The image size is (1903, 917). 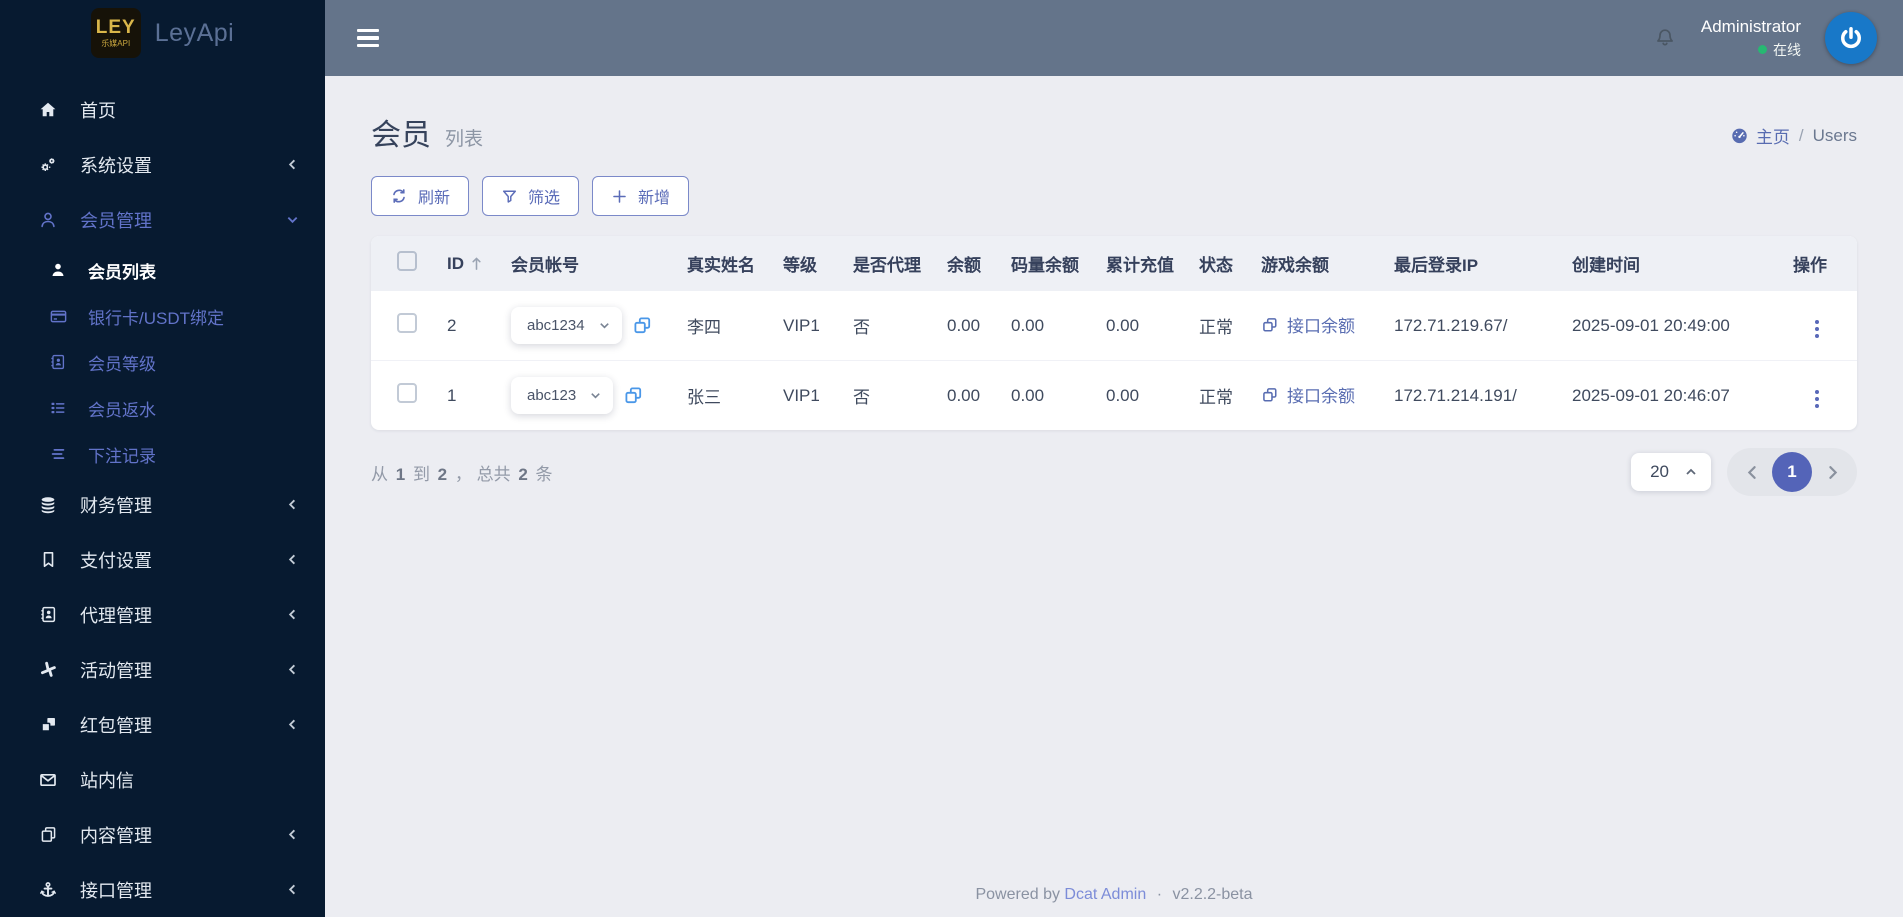 I want to click on list-icon, so click(x=58, y=408).